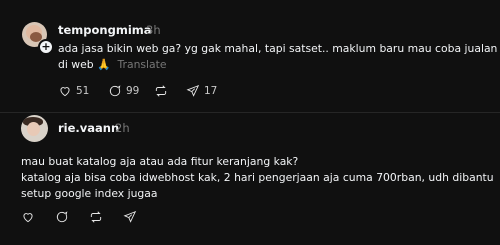 Image resolution: width=500 pixels, height=245 pixels. Describe the element at coordinates (88, 128) in the screenshot. I see `username: rie.vaann` at that location.